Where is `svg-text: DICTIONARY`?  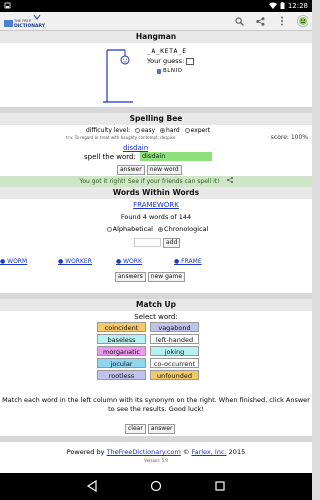 svg-text: DICTIONARY is located at coordinates (30, 26).